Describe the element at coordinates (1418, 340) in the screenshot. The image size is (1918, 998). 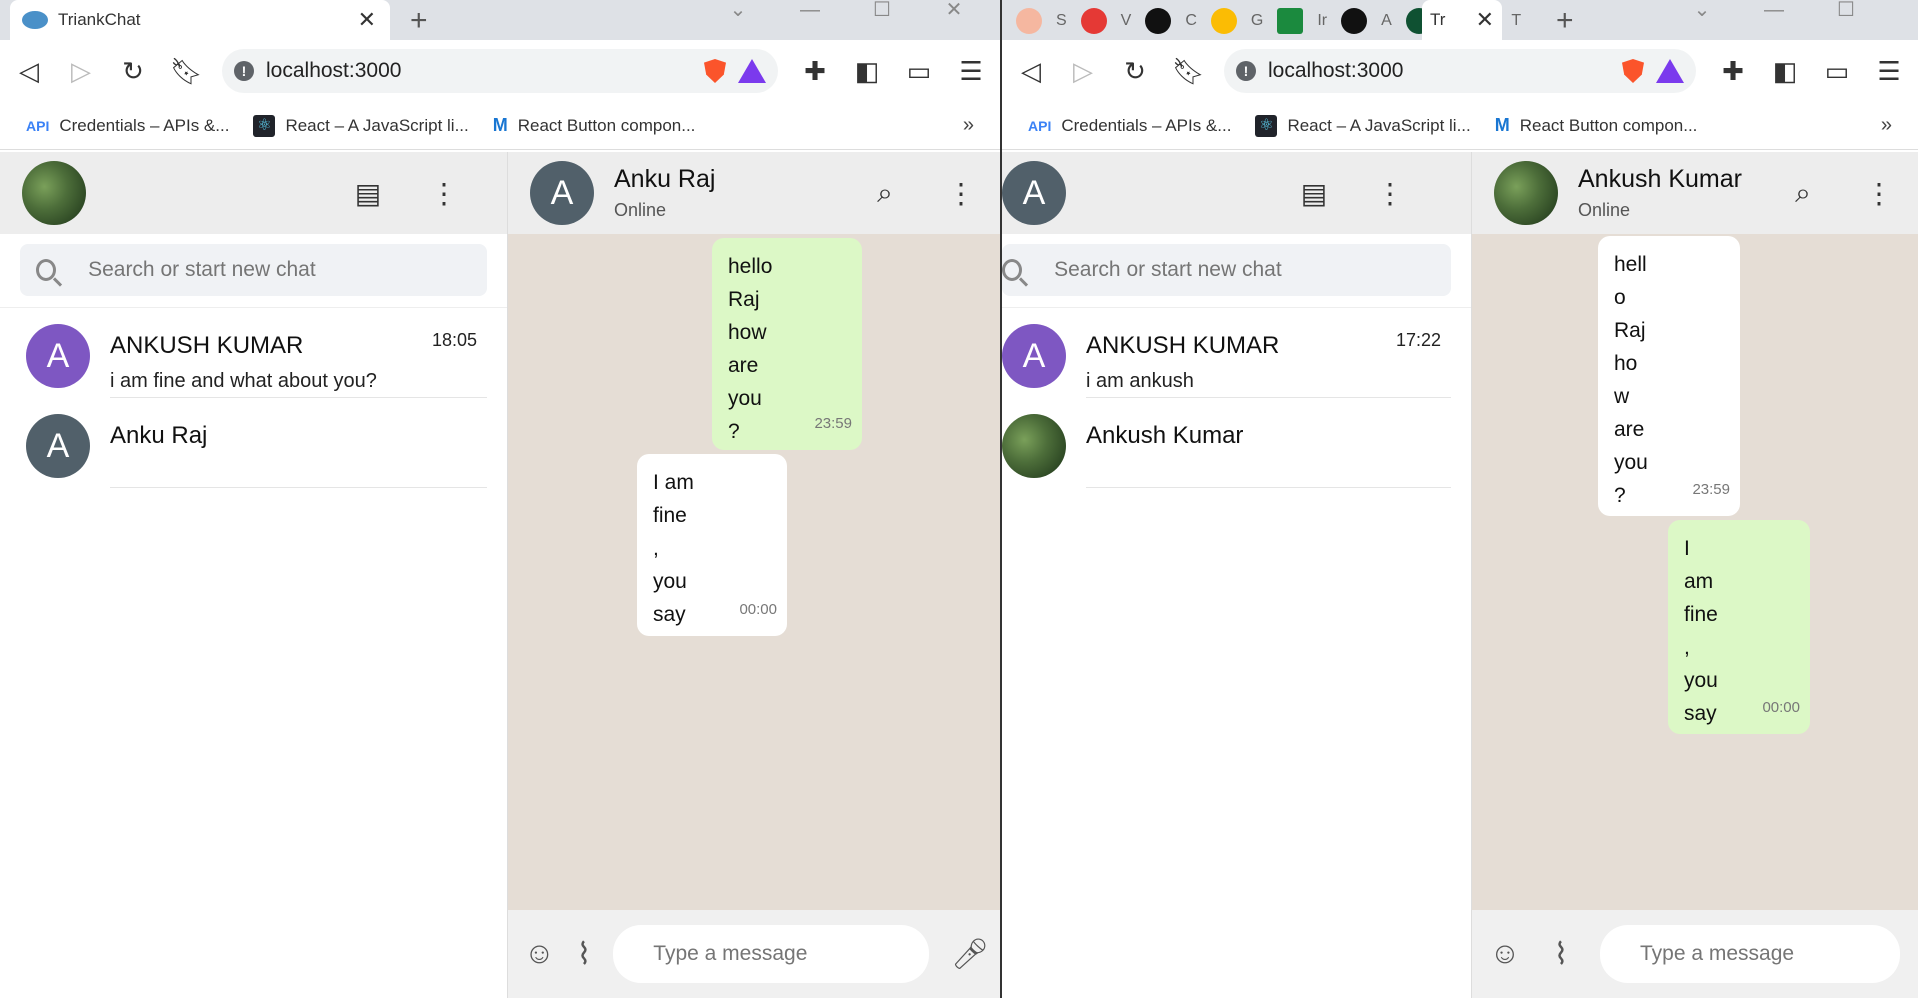
I see `chat-time: 17:22` at that location.